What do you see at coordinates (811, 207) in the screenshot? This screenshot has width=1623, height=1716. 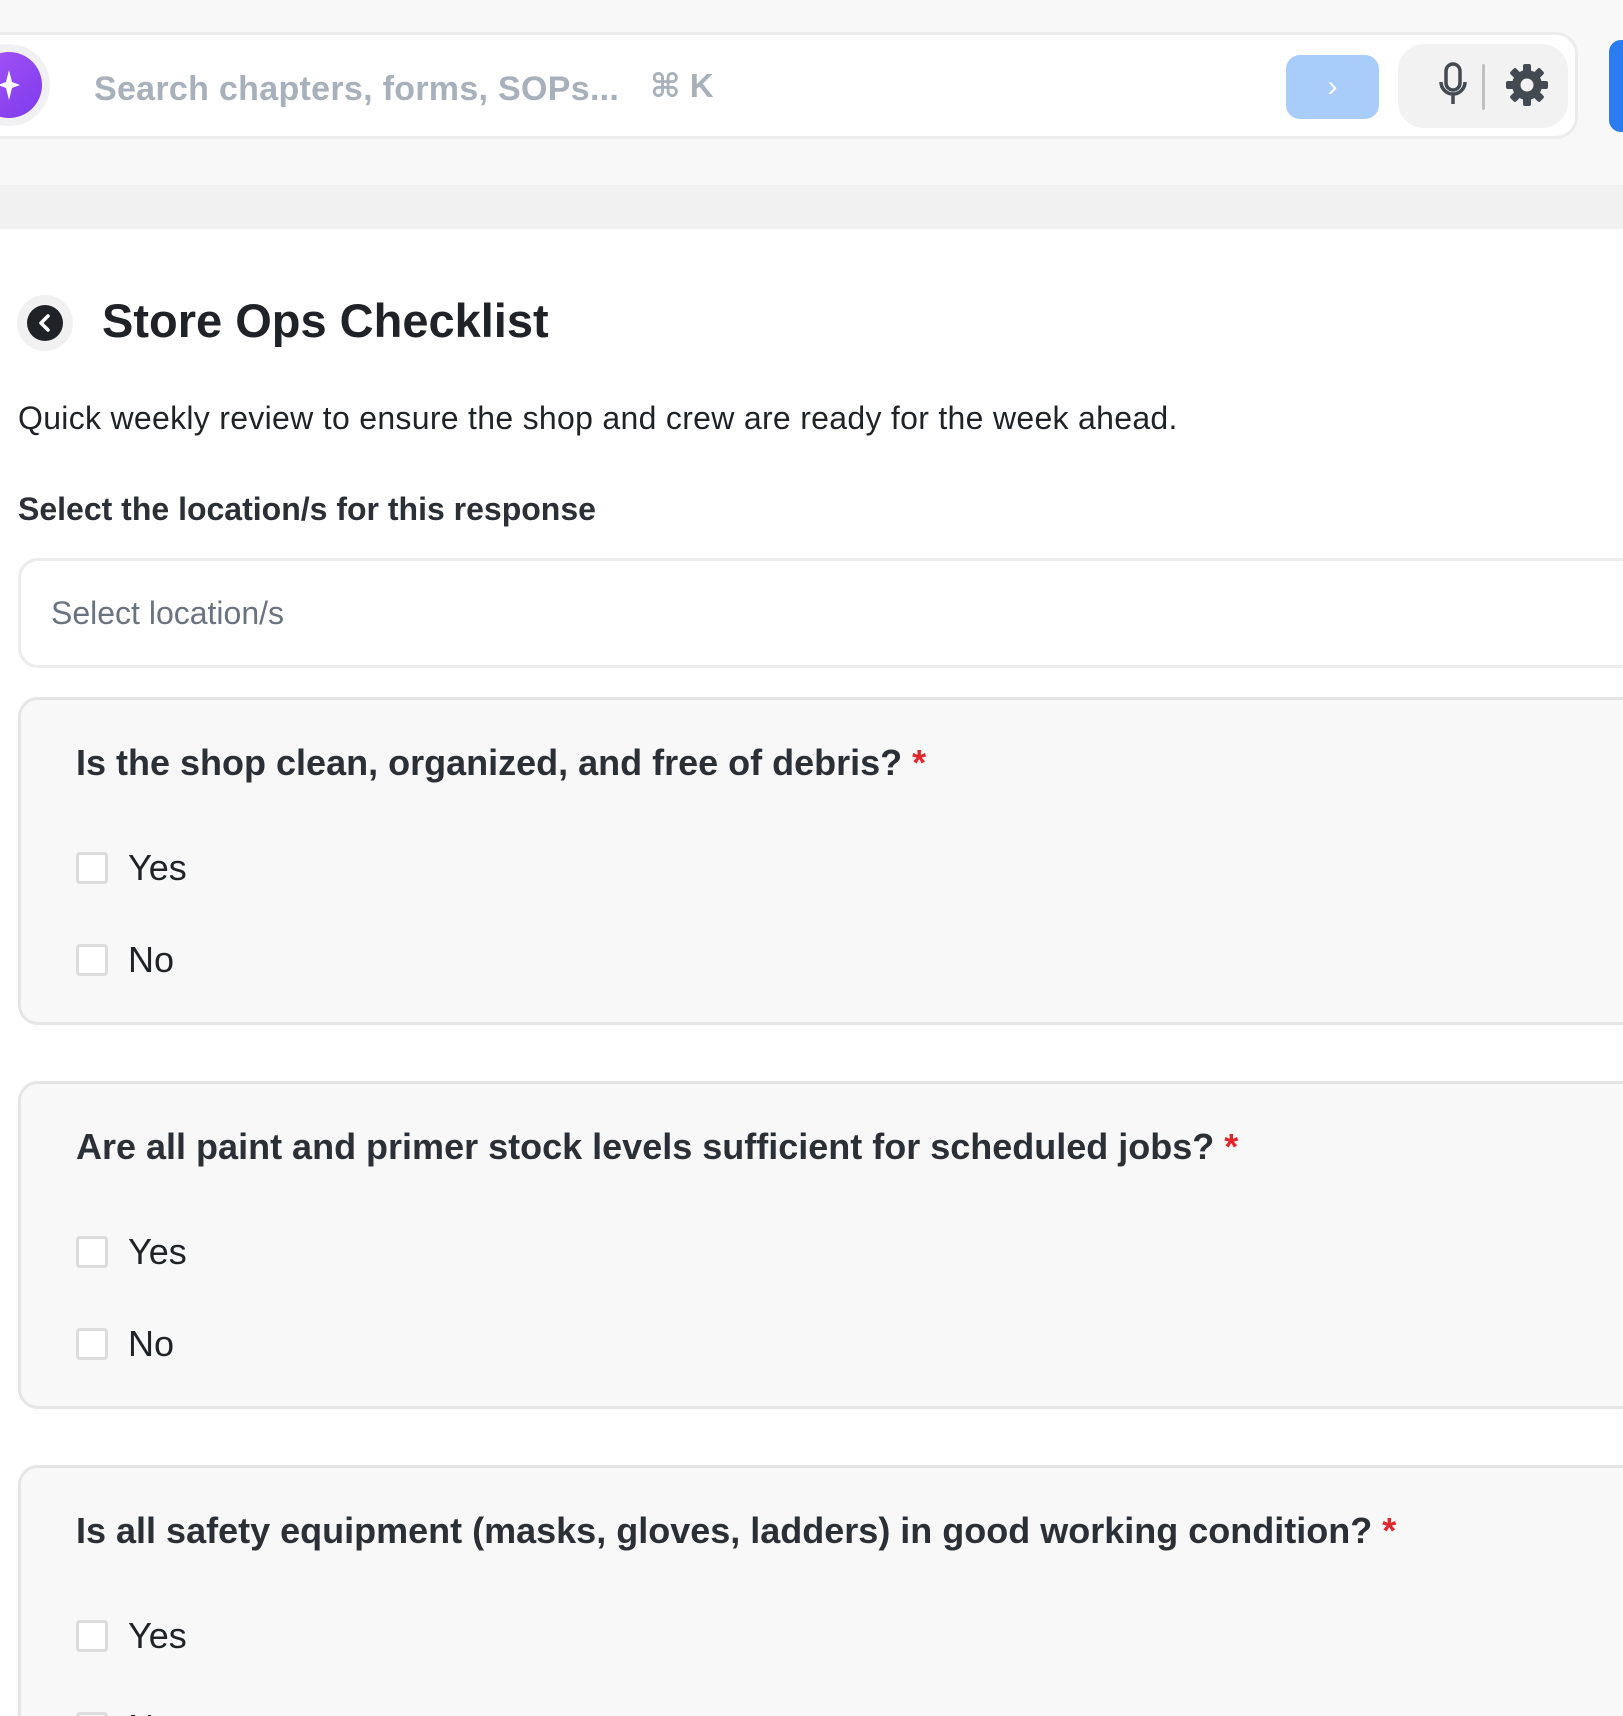 I see `header-divider` at bounding box center [811, 207].